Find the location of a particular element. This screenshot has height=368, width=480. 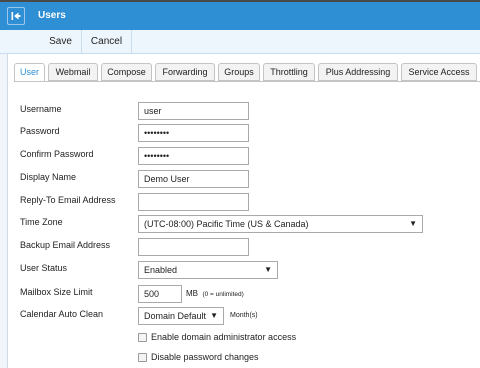

disable-password-changes-checkbox is located at coordinates (142, 357).